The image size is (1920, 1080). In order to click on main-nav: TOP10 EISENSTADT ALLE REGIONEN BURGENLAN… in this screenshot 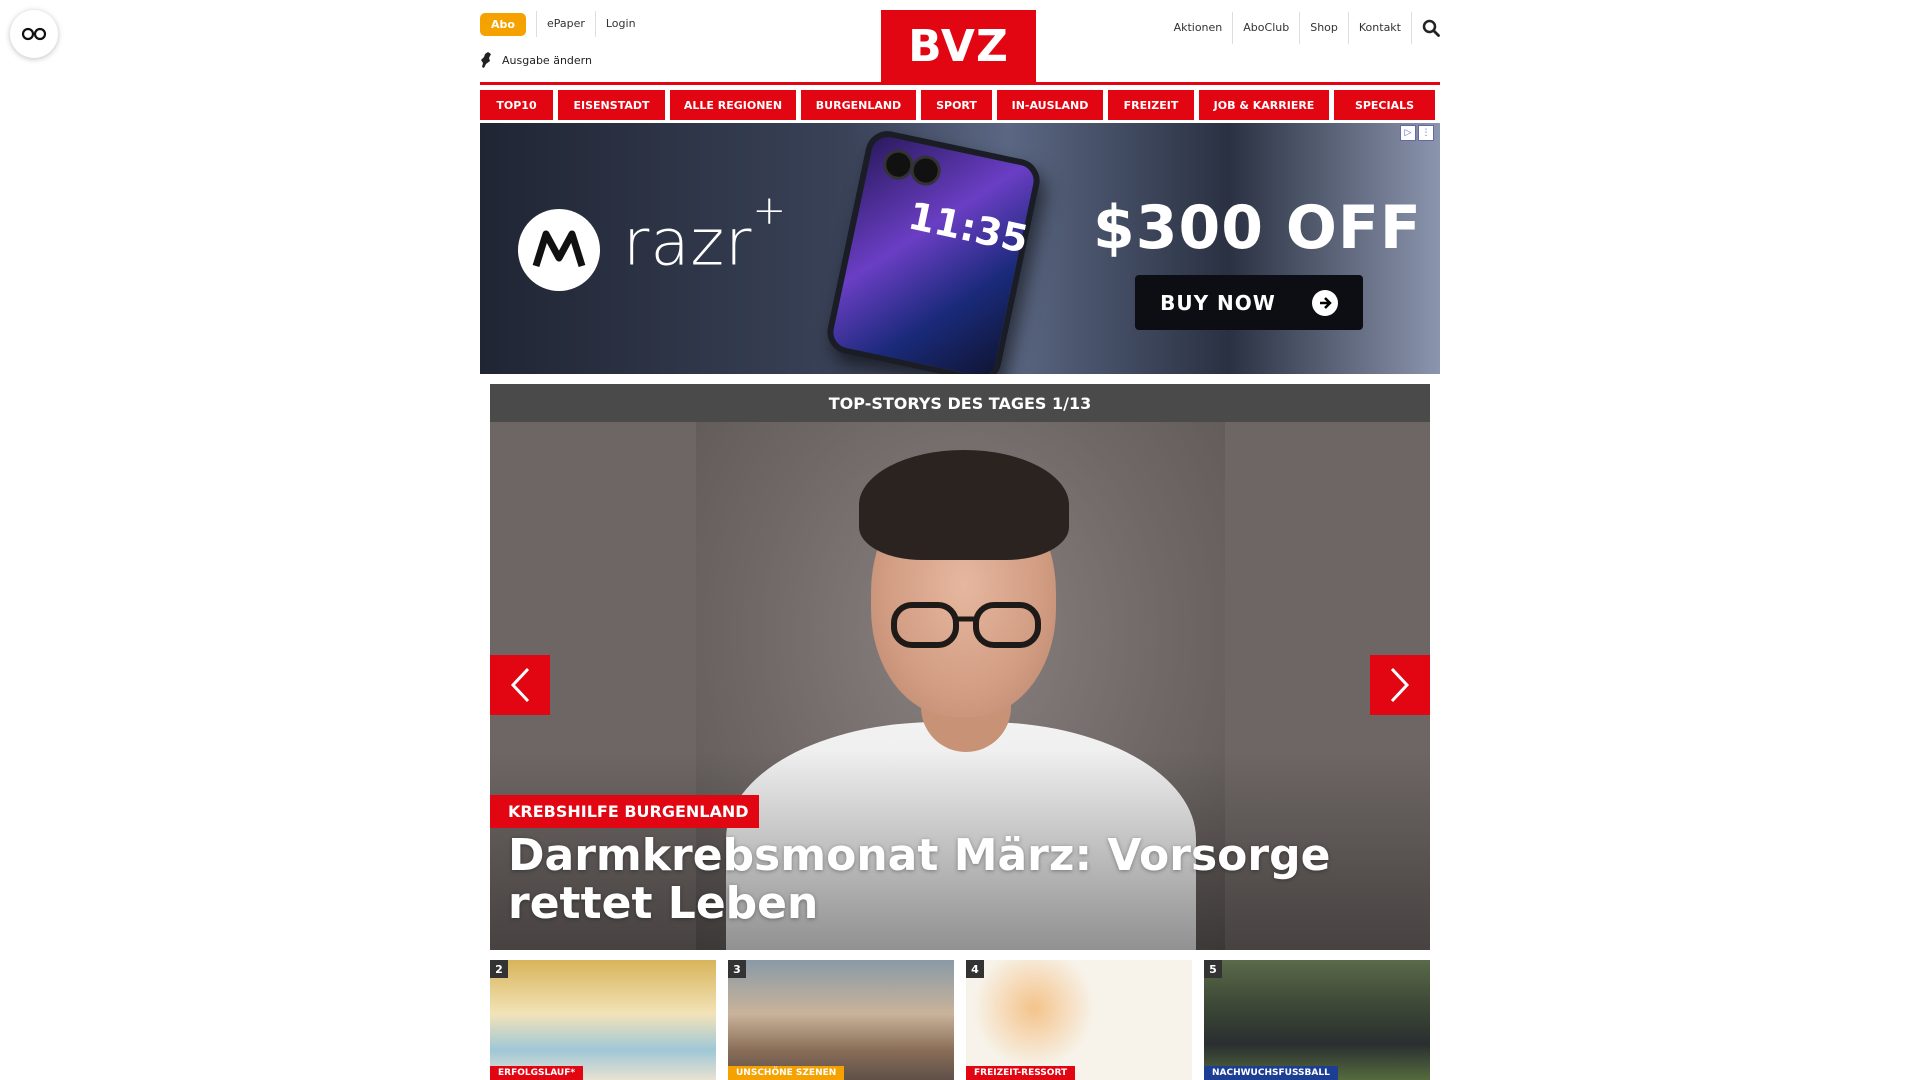, I will do `click(960, 105)`.